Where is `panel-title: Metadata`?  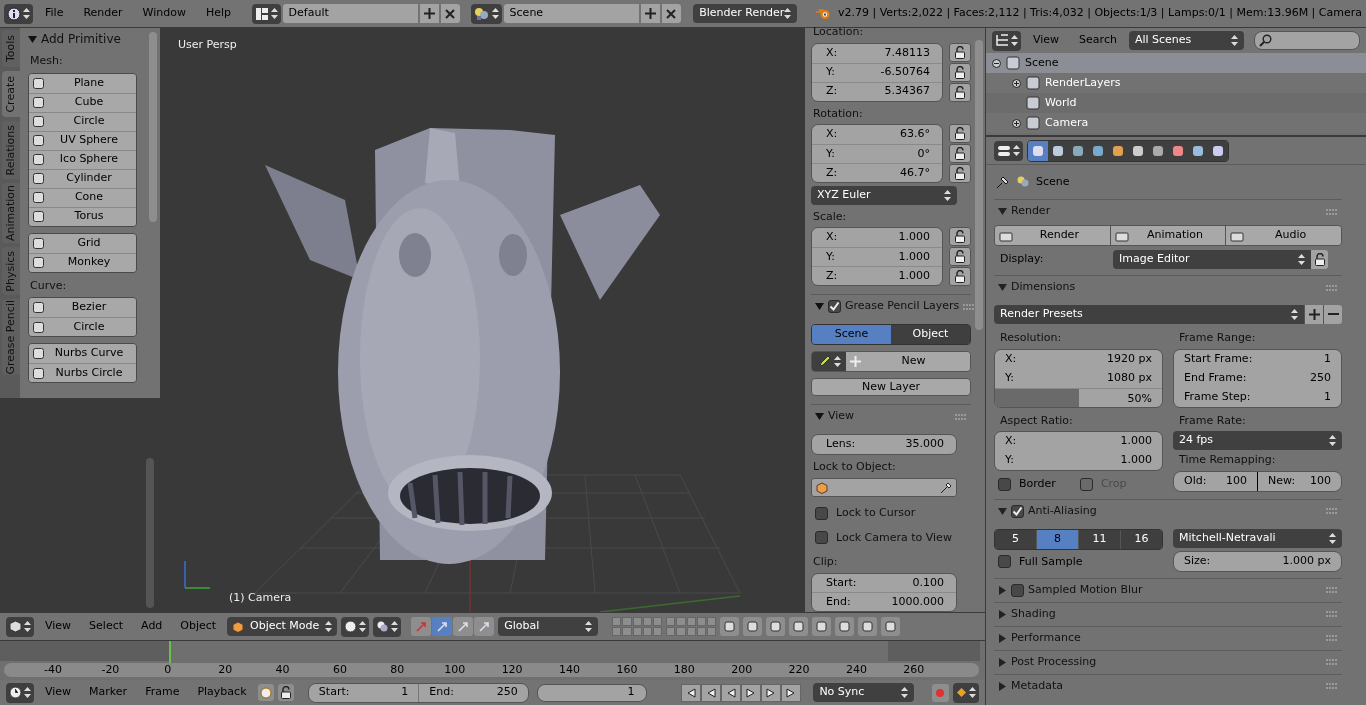 panel-title: Metadata is located at coordinates (1166, 686).